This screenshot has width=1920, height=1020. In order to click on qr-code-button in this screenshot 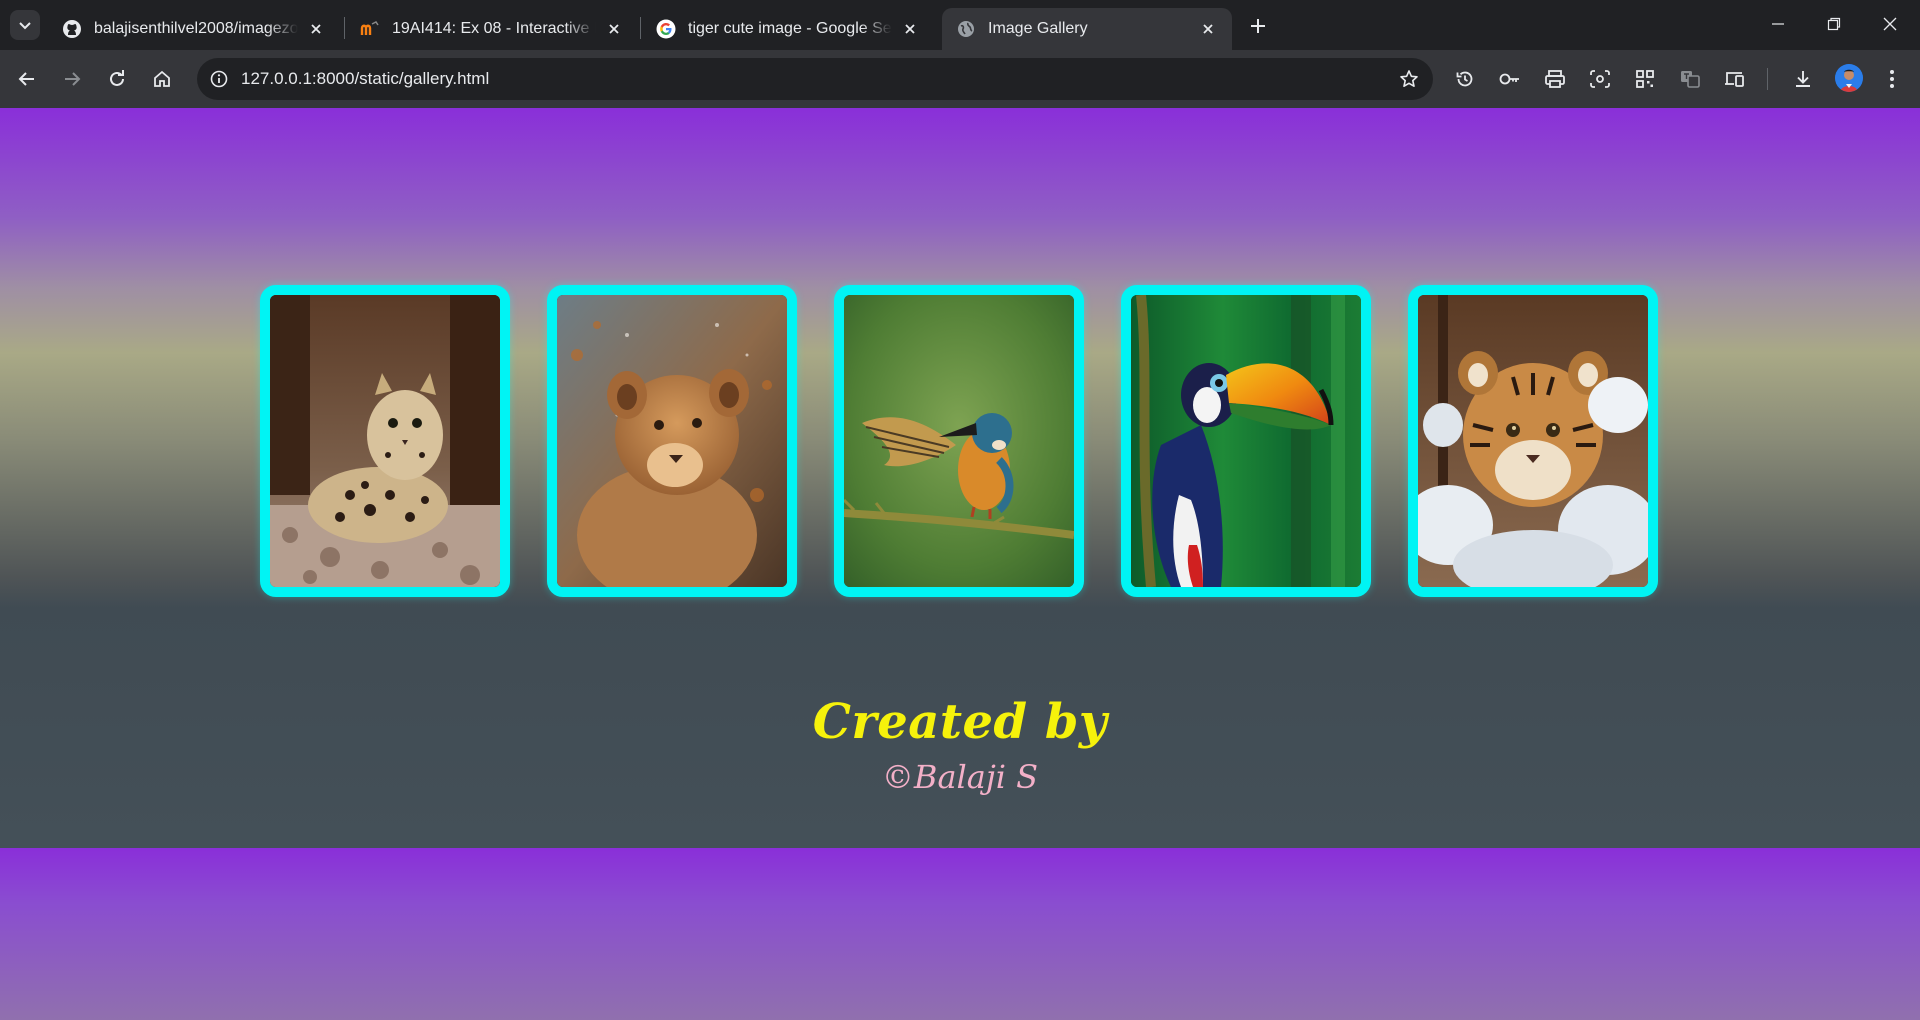, I will do `click(1645, 79)`.